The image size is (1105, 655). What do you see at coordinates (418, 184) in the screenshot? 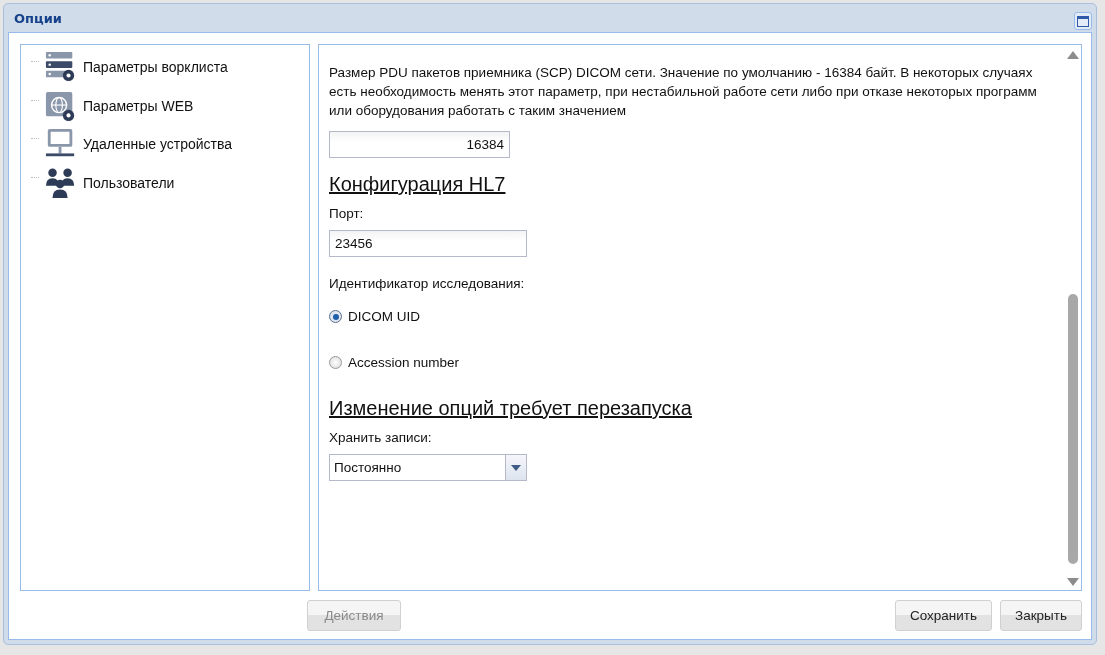
I see `section-heading: Конфигурация HL7` at bounding box center [418, 184].